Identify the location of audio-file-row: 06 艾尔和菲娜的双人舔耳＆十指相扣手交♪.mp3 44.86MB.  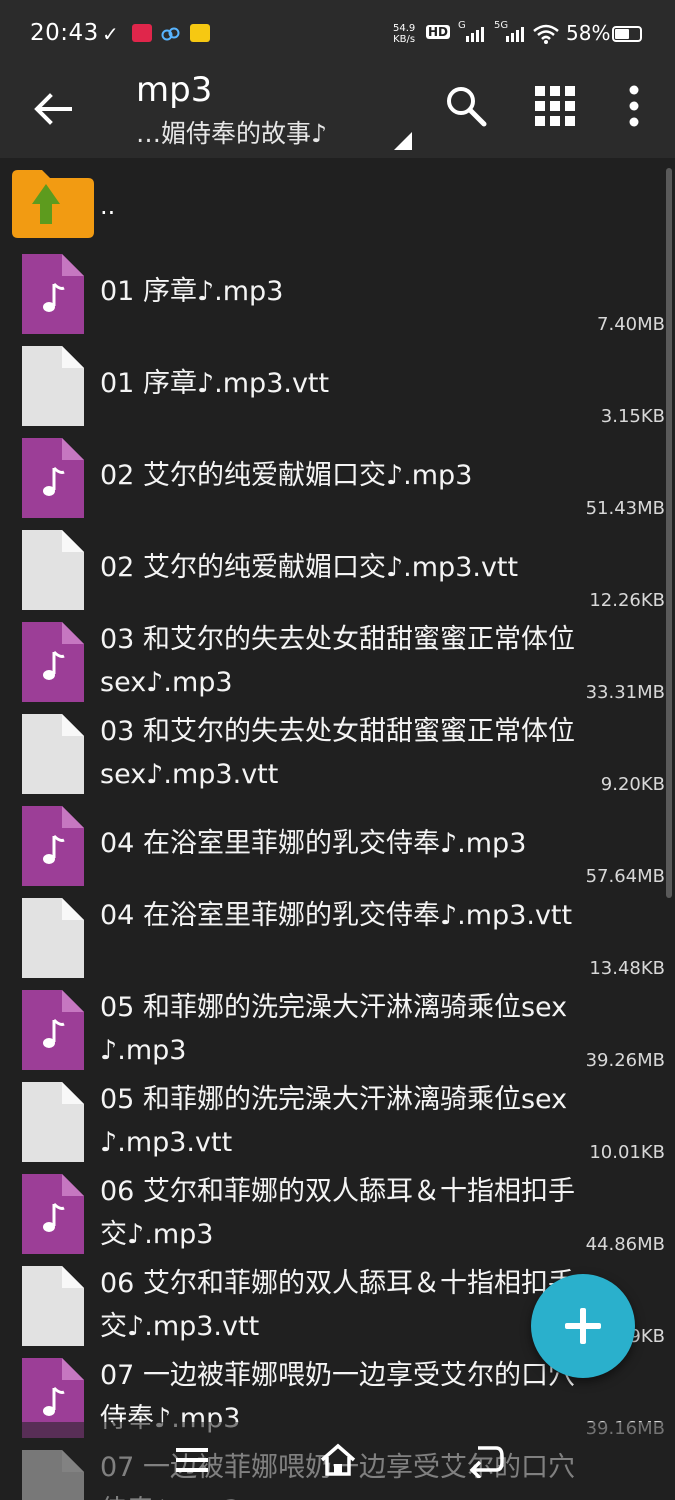
(337, 1216).